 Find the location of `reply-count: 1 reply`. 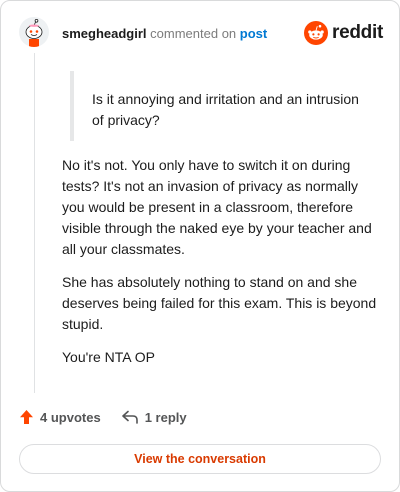

reply-count: 1 reply is located at coordinates (165, 417).